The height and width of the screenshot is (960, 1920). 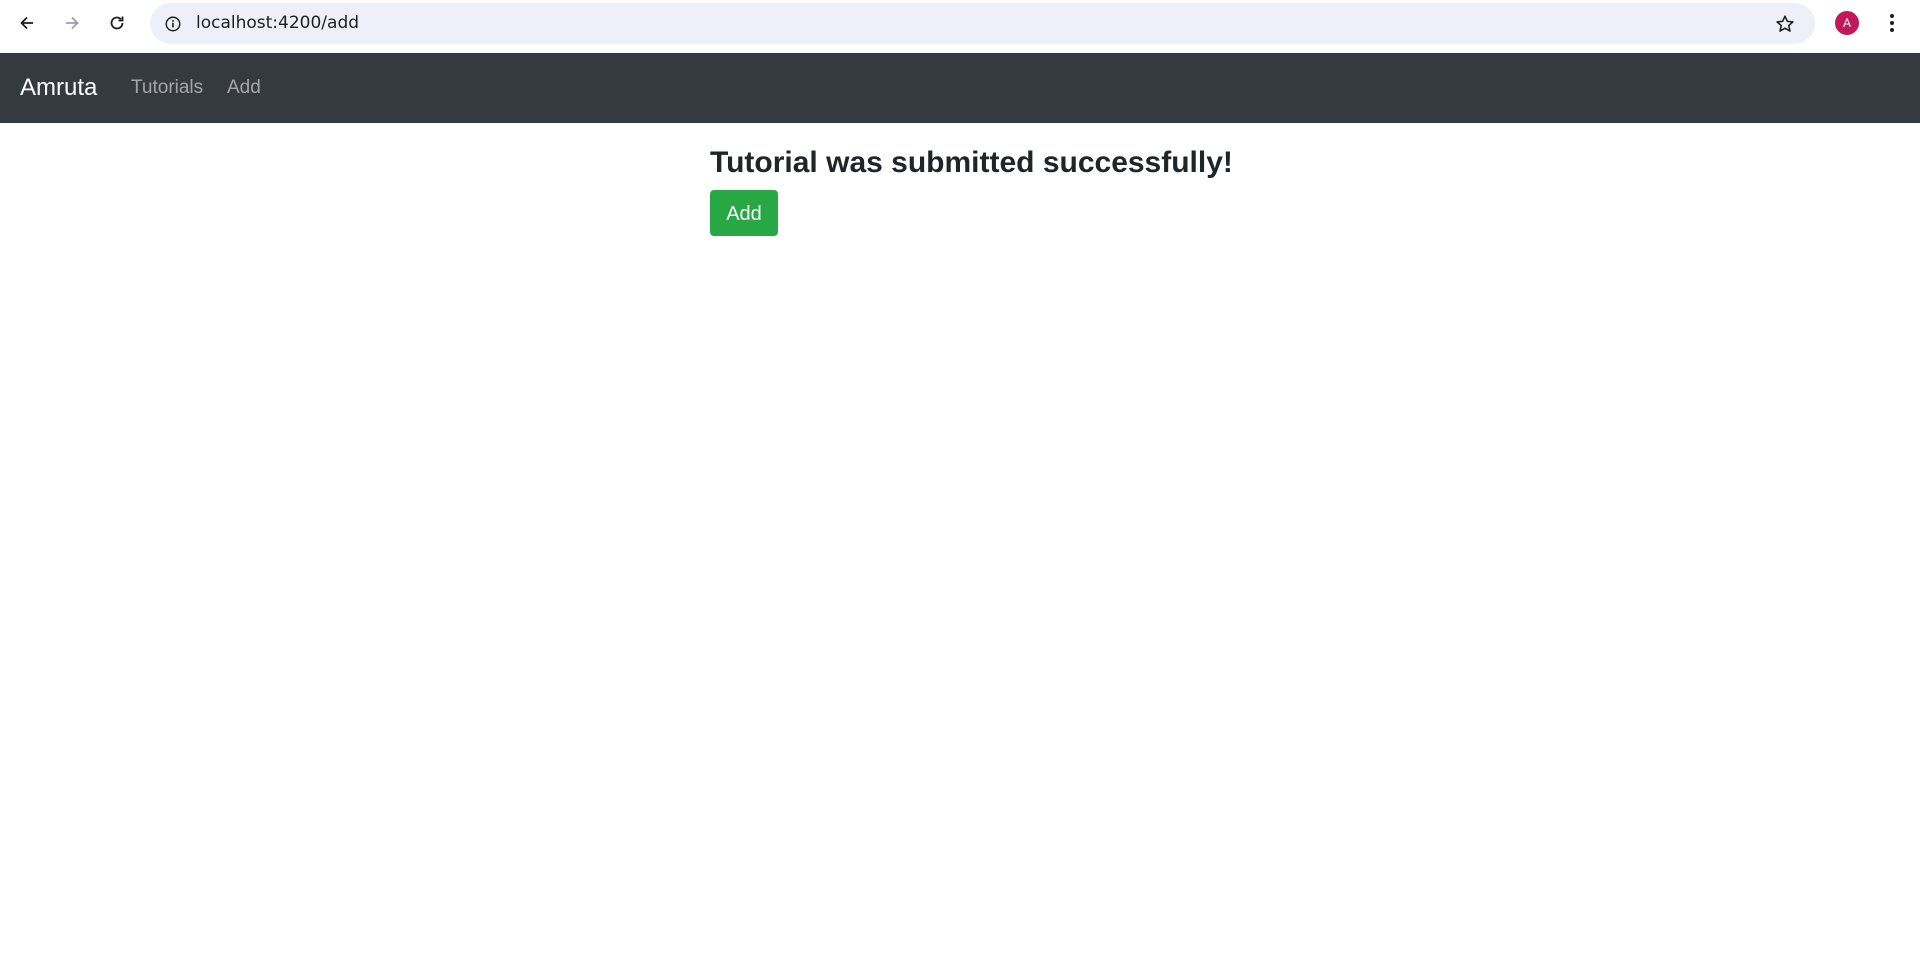 What do you see at coordinates (244, 88) in the screenshot?
I see `nav-link-add: Add` at bounding box center [244, 88].